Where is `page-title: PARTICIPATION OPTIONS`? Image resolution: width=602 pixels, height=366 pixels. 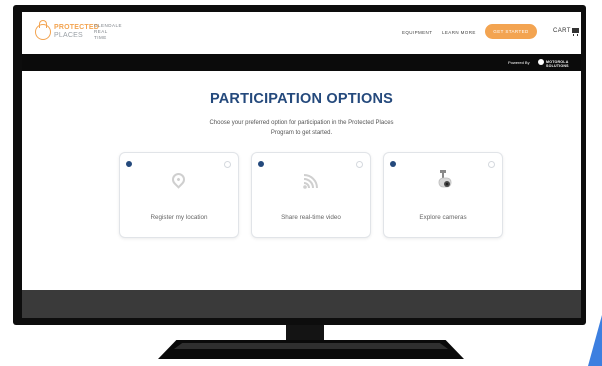
page-title: PARTICIPATION OPTIONS is located at coordinates (301, 99).